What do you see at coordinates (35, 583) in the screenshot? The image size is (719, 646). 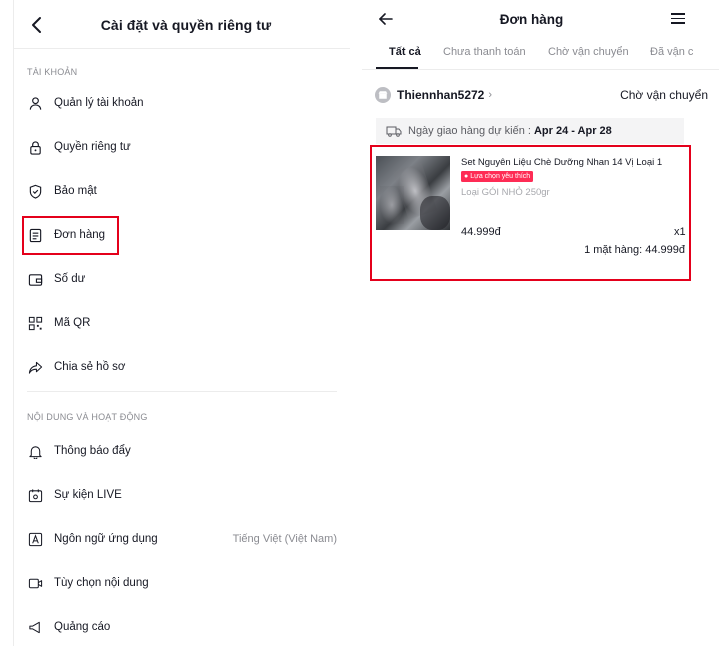 I see `video-icon` at bounding box center [35, 583].